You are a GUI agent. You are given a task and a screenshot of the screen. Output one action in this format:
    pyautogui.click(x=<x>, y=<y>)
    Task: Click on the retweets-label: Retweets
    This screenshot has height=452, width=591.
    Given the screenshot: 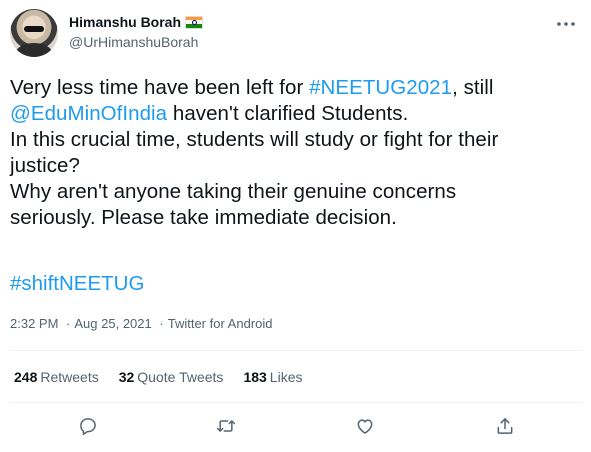 What is the action you would take?
    pyautogui.click(x=69, y=377)
    